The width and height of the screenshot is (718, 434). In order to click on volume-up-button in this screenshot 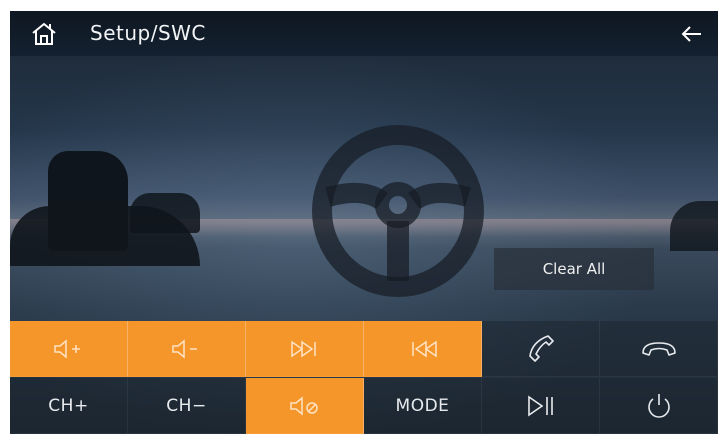, I will do `click(69, 349)`.